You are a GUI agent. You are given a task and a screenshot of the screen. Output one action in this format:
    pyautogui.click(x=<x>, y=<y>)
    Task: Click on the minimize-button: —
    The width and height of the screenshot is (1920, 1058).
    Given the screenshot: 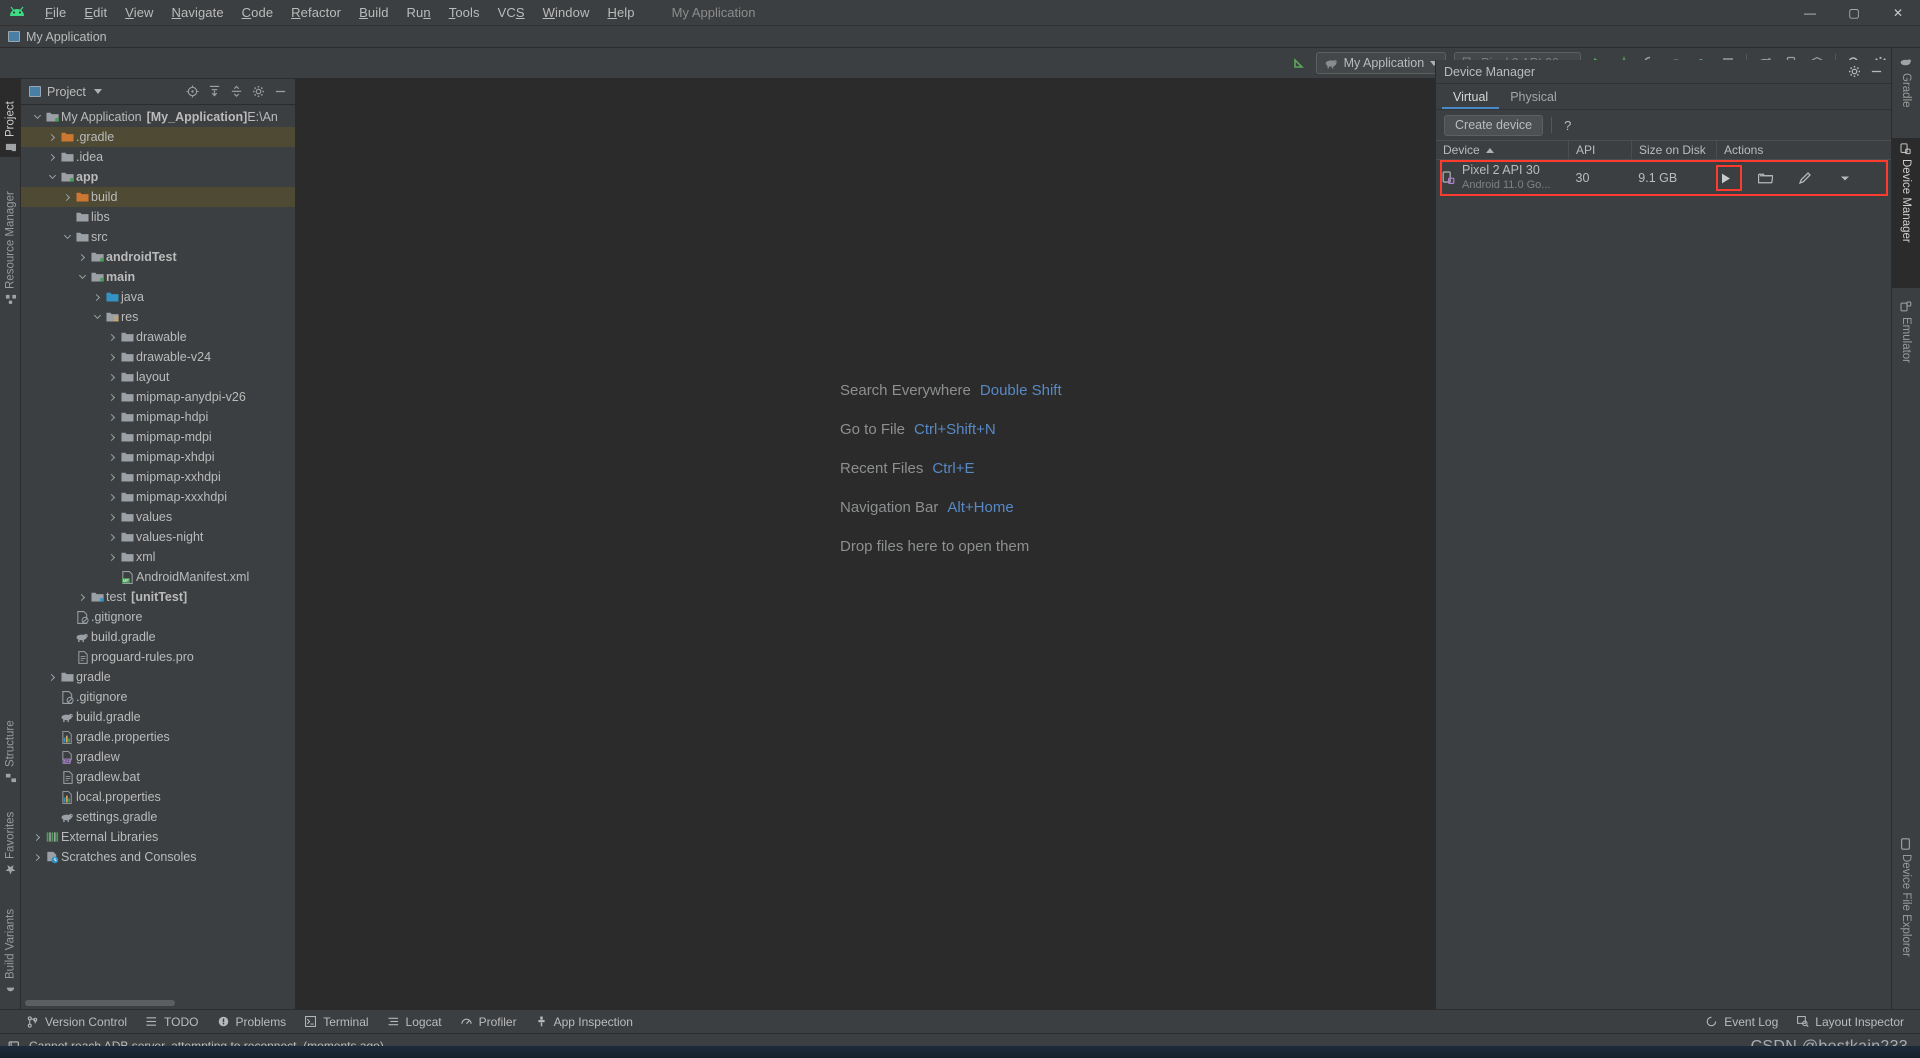 What is the action you would take?
    pyautogui.click(x=1810, y=13)
    